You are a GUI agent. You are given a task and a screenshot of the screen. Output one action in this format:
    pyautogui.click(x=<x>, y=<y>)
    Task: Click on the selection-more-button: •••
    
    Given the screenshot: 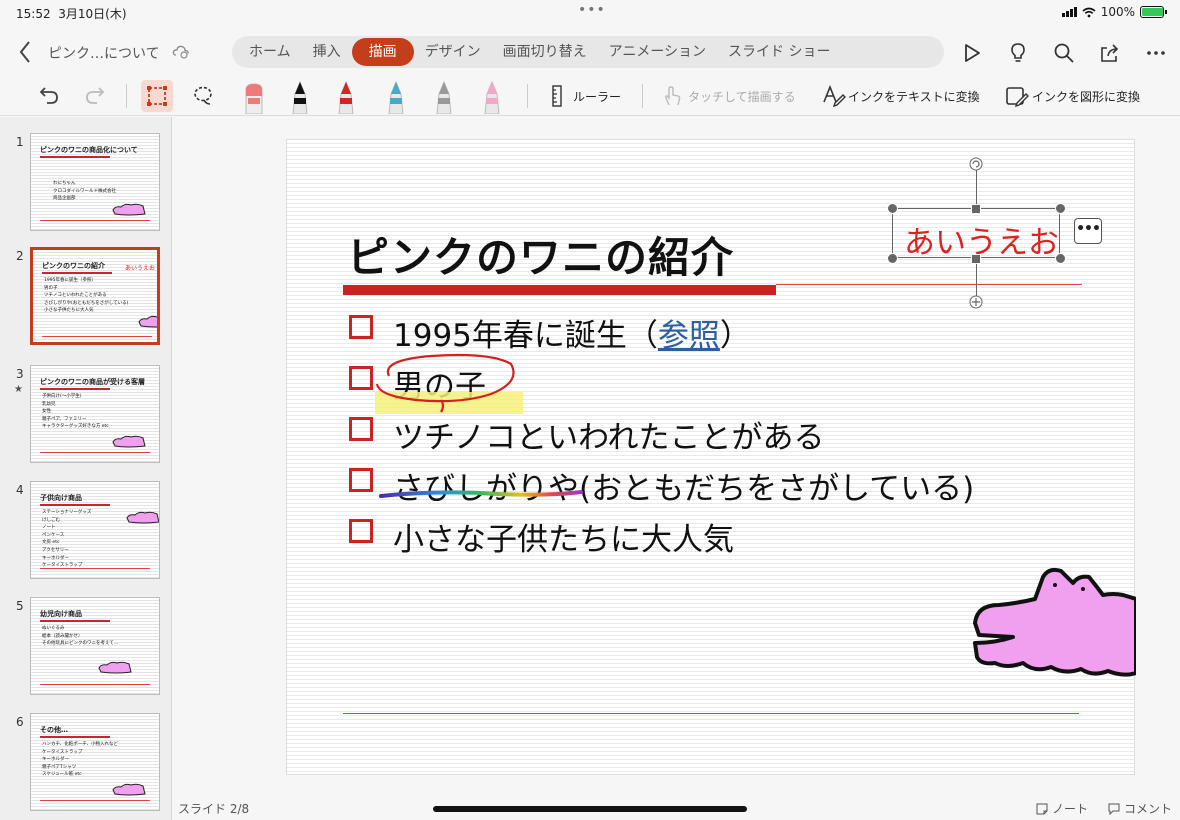 What is the action you would take?
    pyautogui.click(x=1088, y=231)
    